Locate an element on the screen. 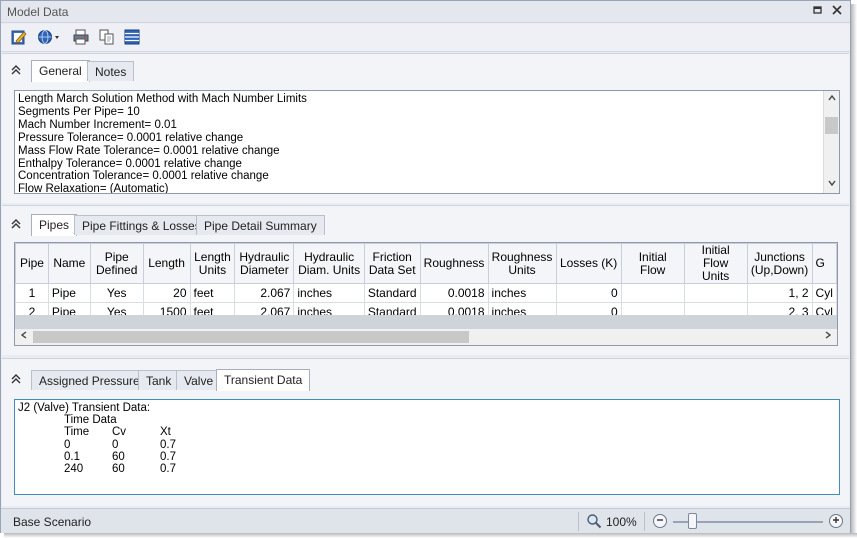 This screenshot has height=538, width=857. toolbar is located at coordinates (425, 38).